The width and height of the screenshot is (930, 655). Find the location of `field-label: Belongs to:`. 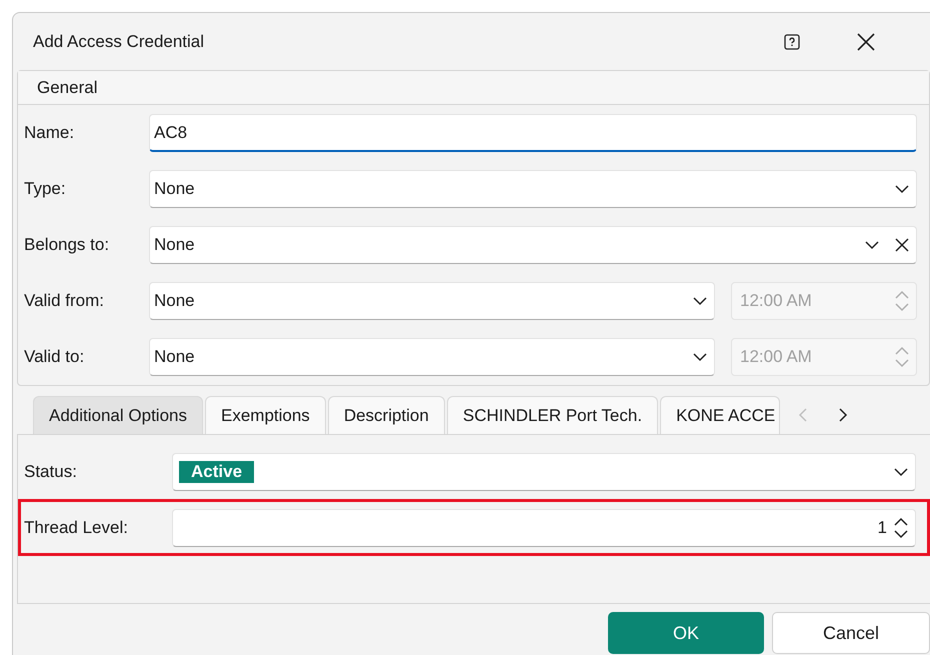

field-label: Belongs to: is located at coordinates (66, 245).